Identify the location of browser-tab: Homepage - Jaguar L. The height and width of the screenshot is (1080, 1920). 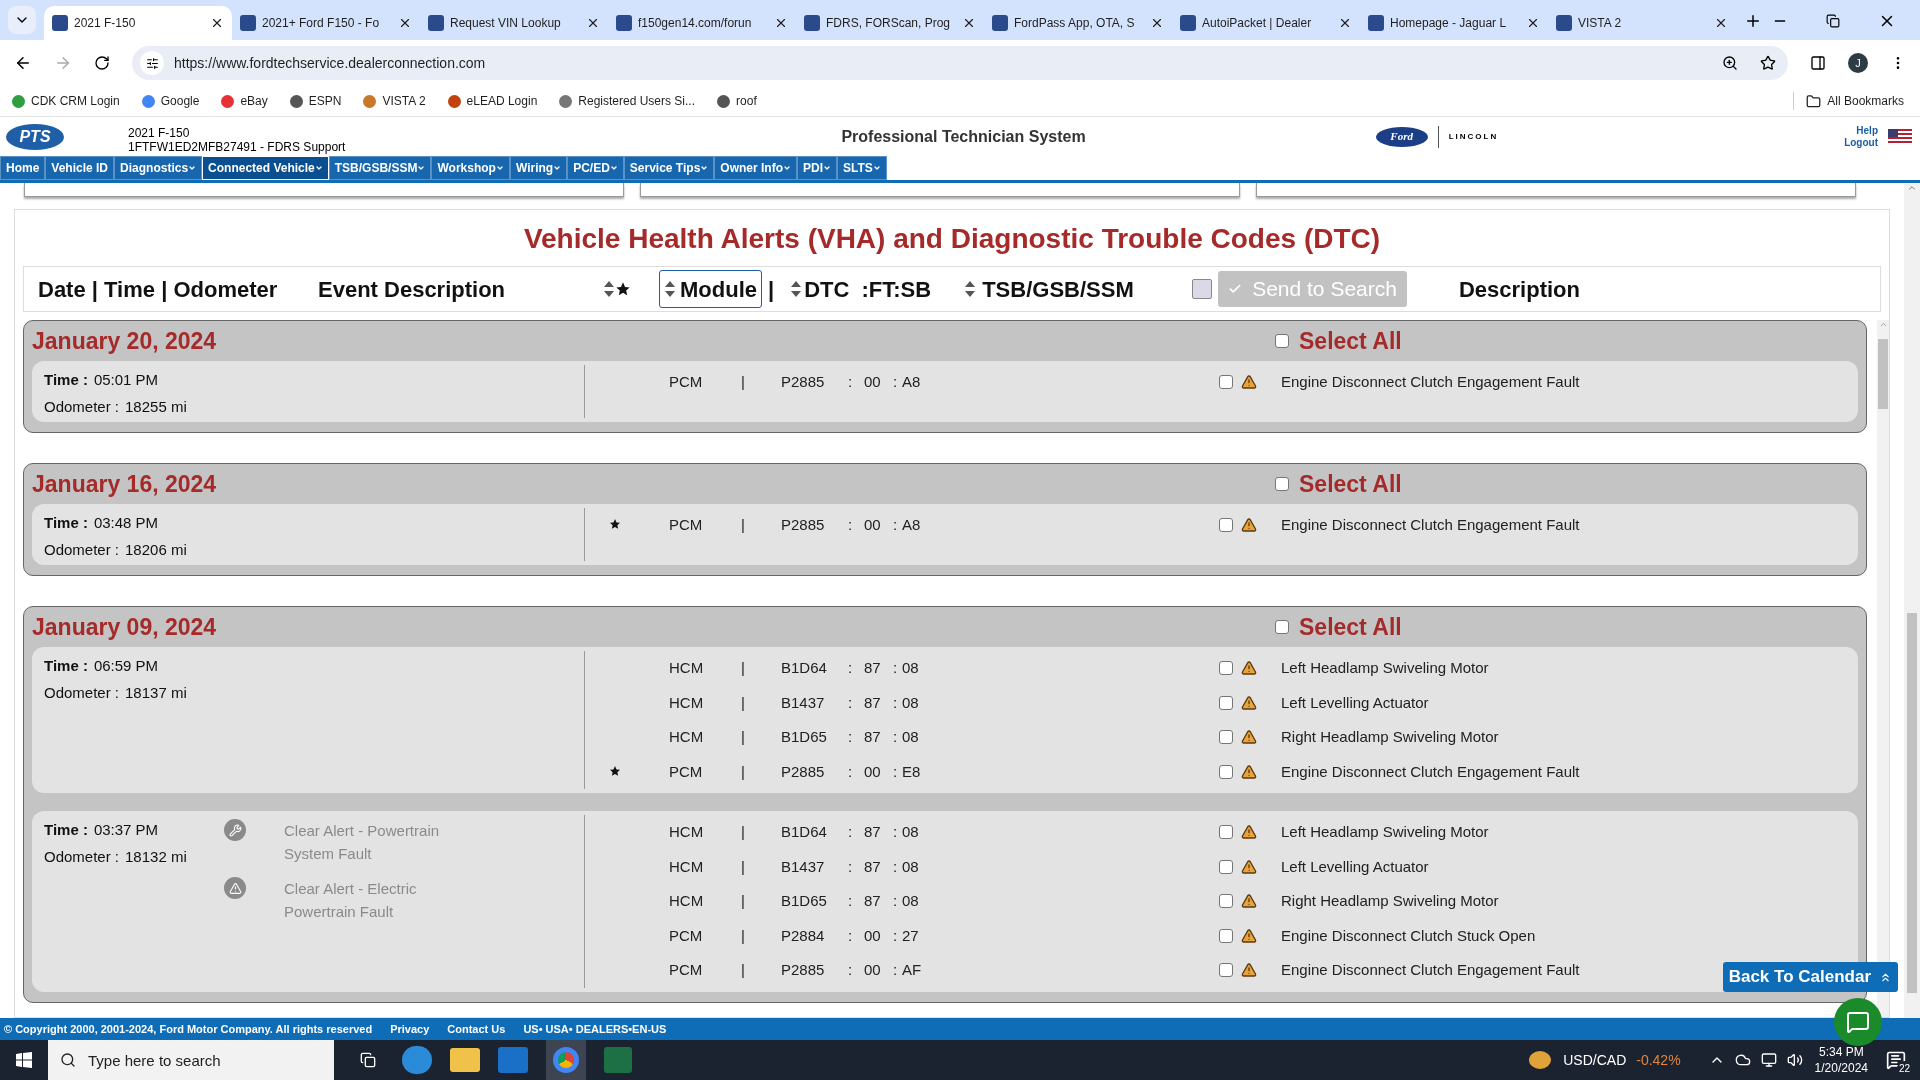
(1454, 23).